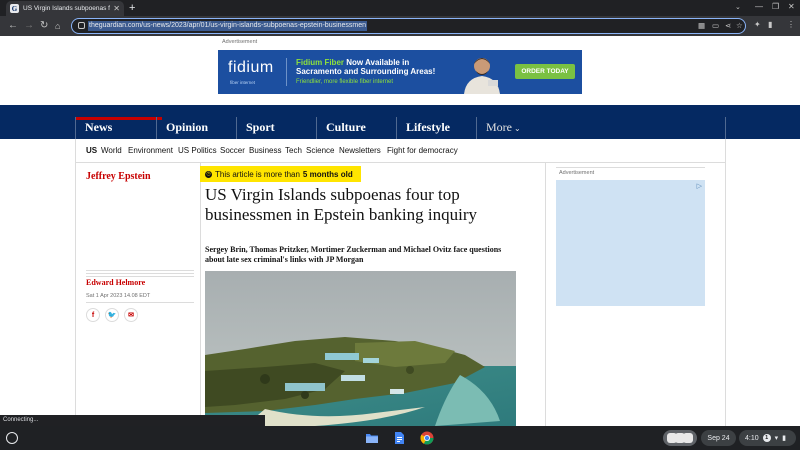  I want to click on chevron-down-icon: ⌄, so click(516, 128).